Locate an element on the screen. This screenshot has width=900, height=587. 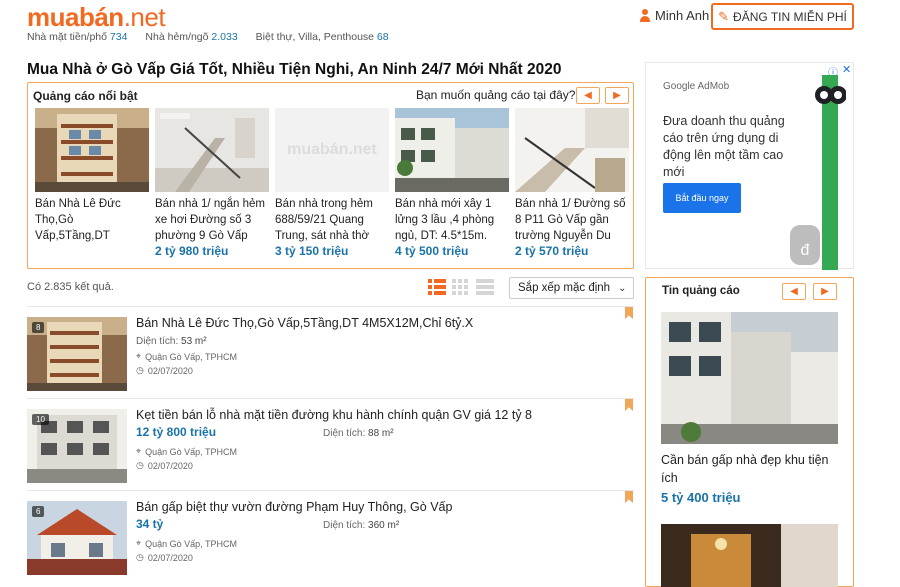
list-view-icon is located at coordinates (437, 287).